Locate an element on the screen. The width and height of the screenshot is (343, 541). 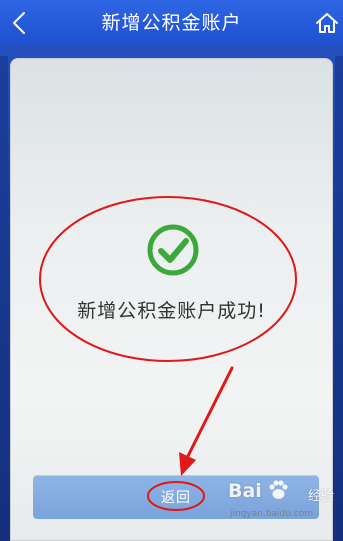
return-button-label: 返回 is located at coordinates (176, 498).